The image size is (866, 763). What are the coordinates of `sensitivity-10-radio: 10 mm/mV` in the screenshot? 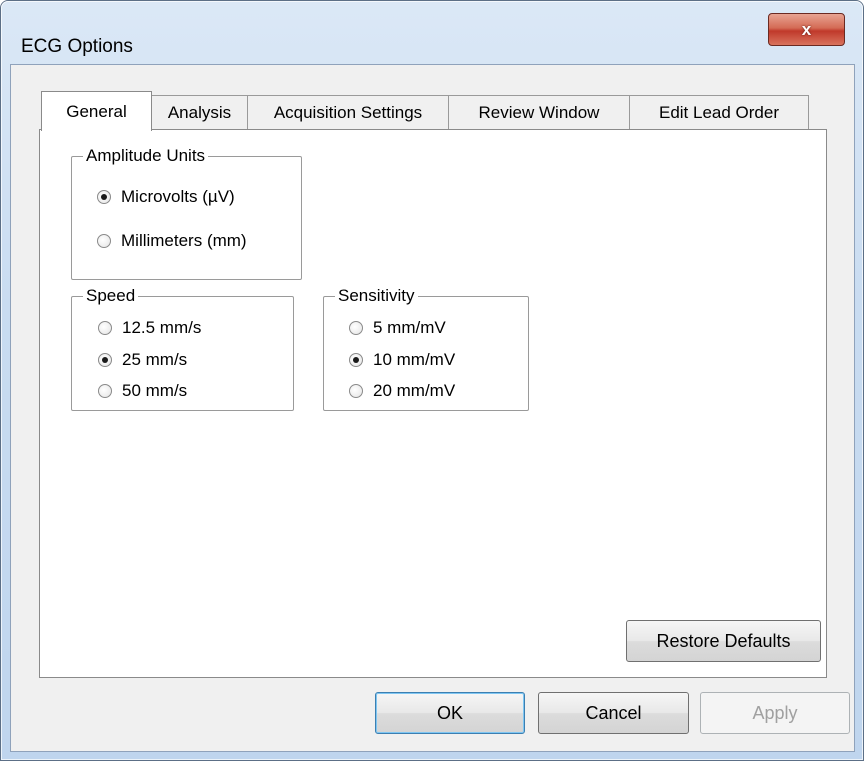 It's located at (402, 360).